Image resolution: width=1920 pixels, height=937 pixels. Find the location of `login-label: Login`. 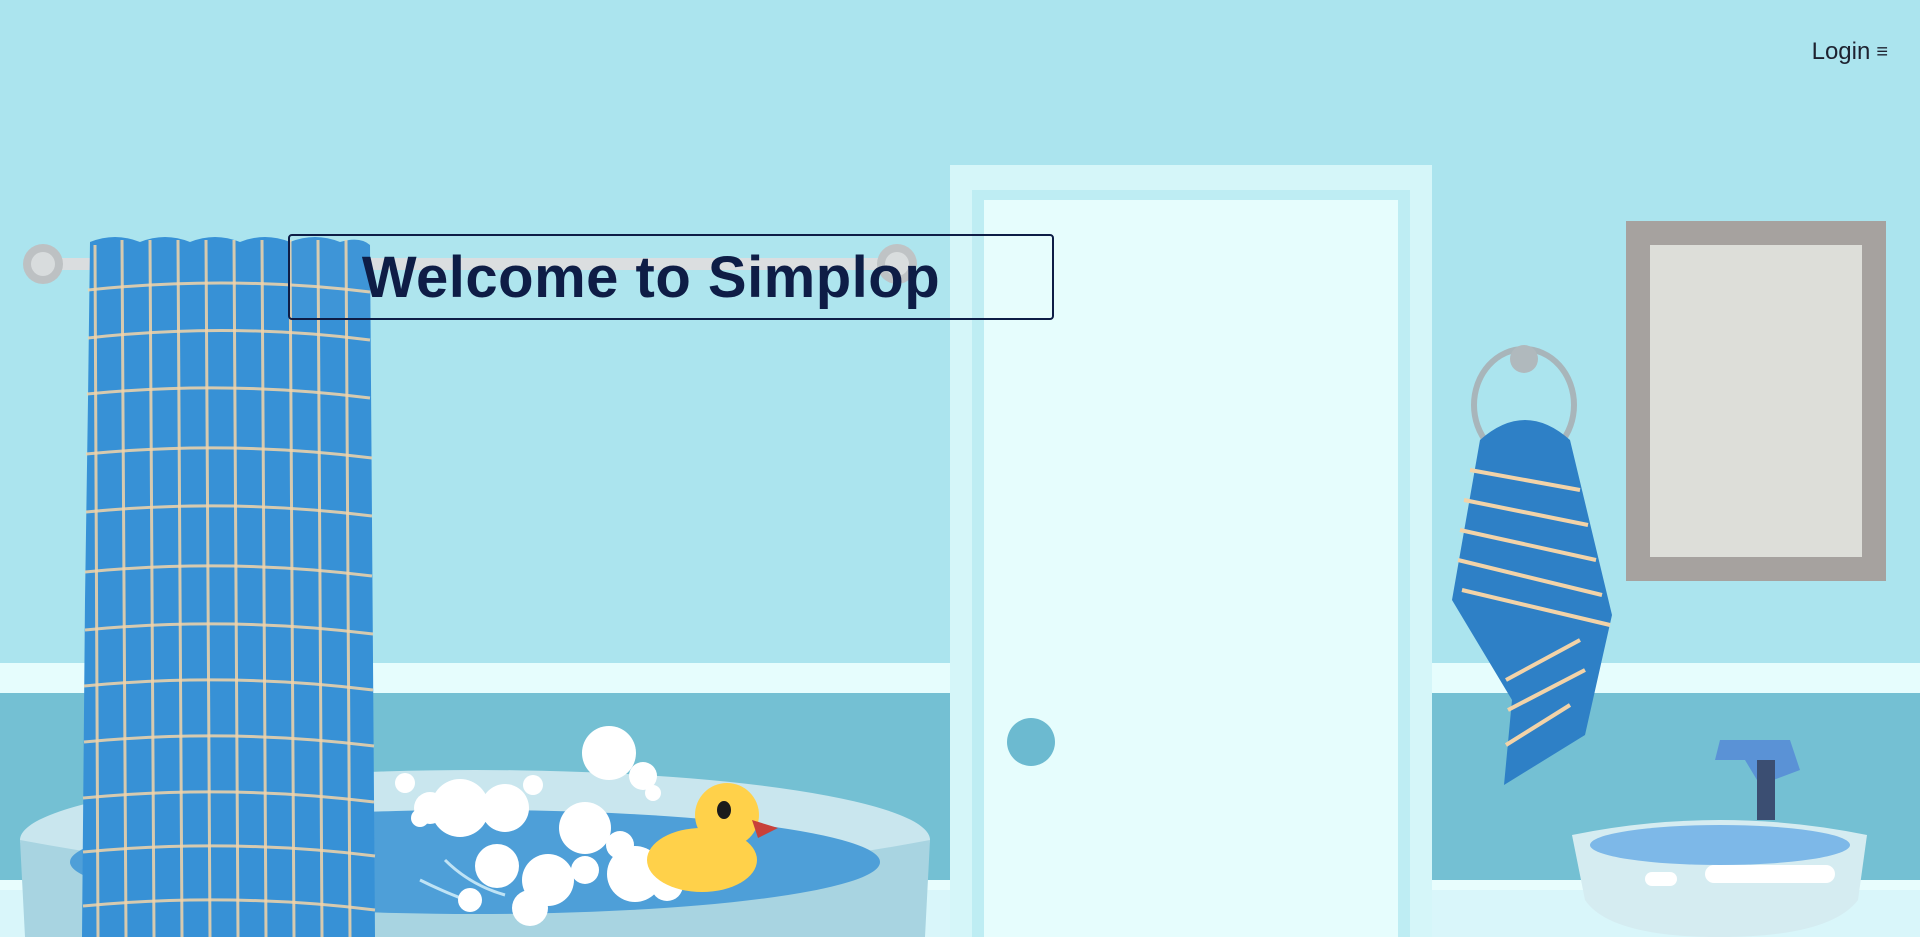

login-label: Login is located at coordinates (1841, 51).